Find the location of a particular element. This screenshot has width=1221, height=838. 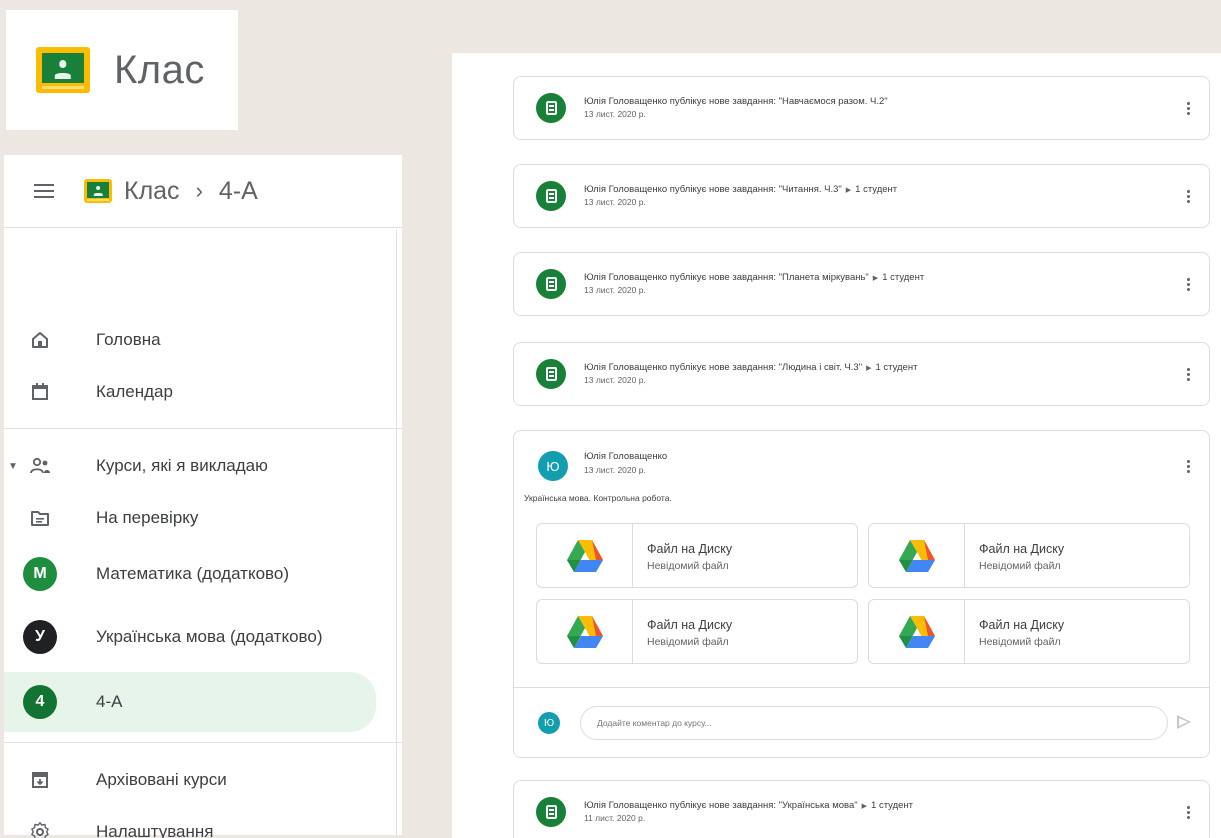

sidebar-item-label: Головна is located at coordinates (128, 339).